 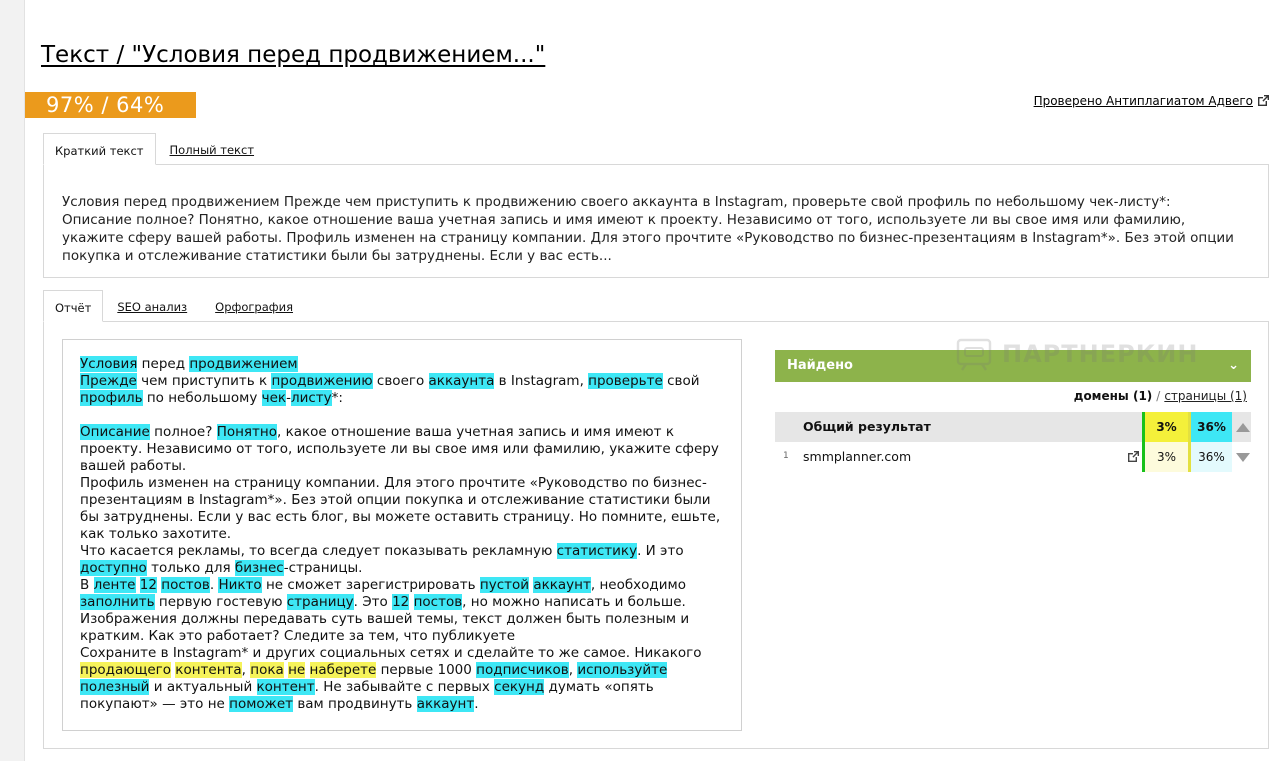 I want to click on uniqueness-score-badge: 97% / 64%, so click(x=110, y=105).